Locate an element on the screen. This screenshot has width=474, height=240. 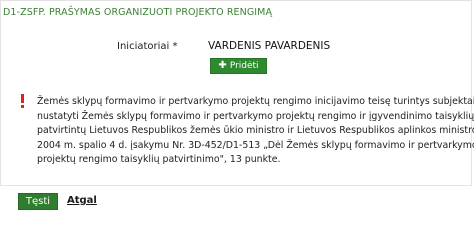
add-initiator-button: ✚ Pridėti is located at coordinates (238, 66).